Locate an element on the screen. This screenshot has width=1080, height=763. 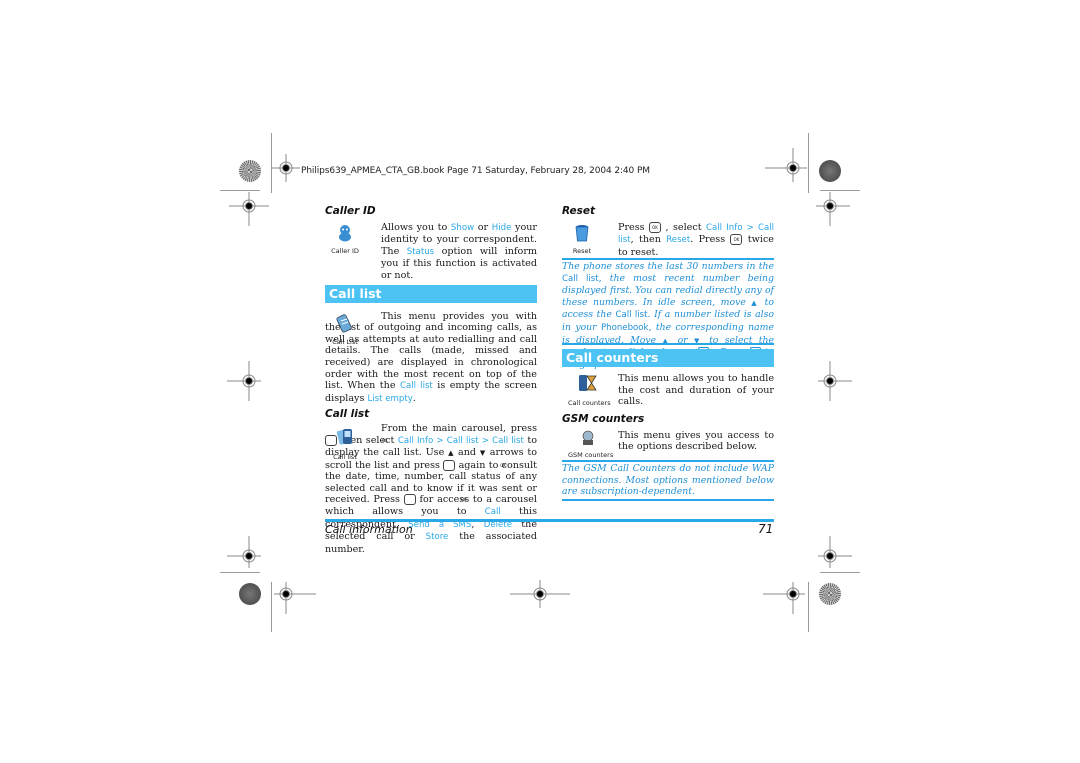
note-bottom-rule is located at coordinates (668, 344).